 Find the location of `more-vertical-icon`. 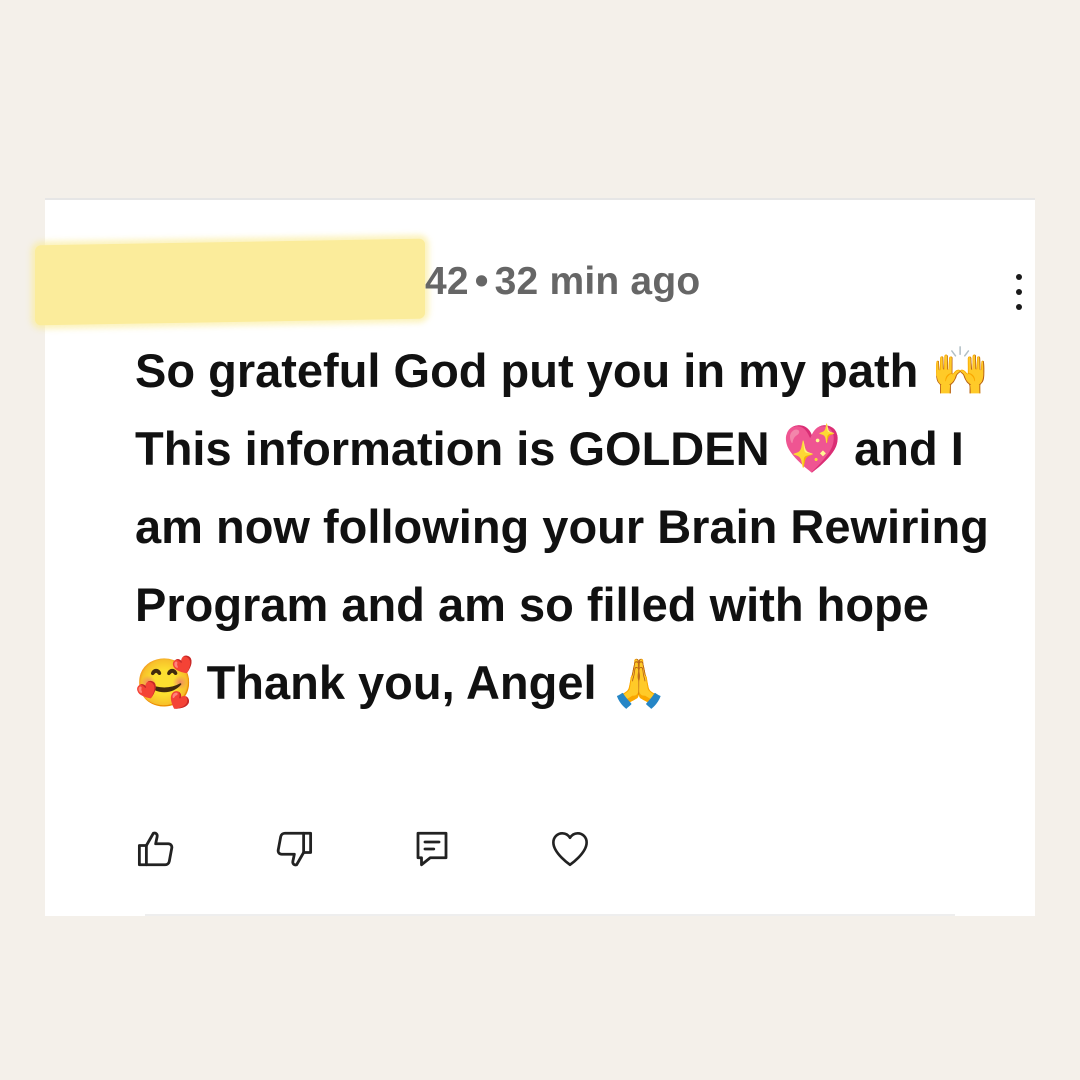

more-vertical-icon is located at coordinates (1019, 292).